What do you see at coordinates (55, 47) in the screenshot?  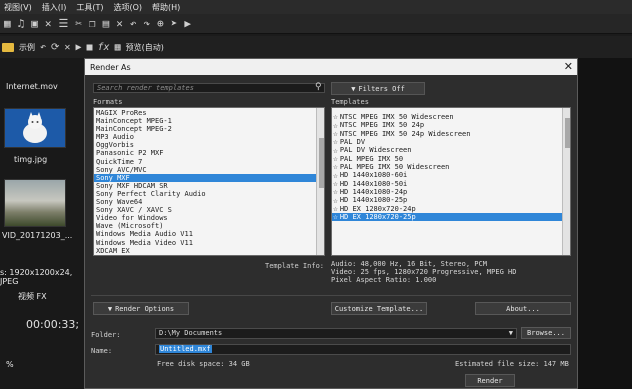 I see `refresh-icon: ⟳` at bounding box center [55, 47].